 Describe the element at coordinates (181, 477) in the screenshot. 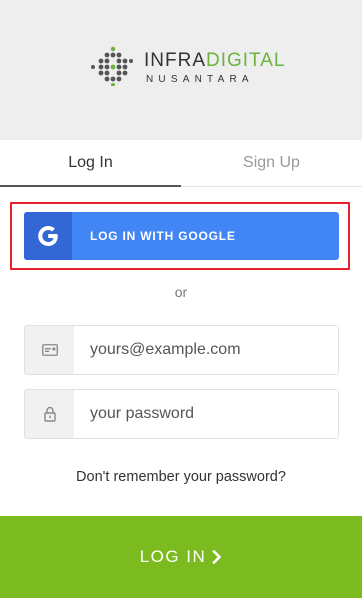

I see `forgot-password-link: Don't remember your password?` at that location.